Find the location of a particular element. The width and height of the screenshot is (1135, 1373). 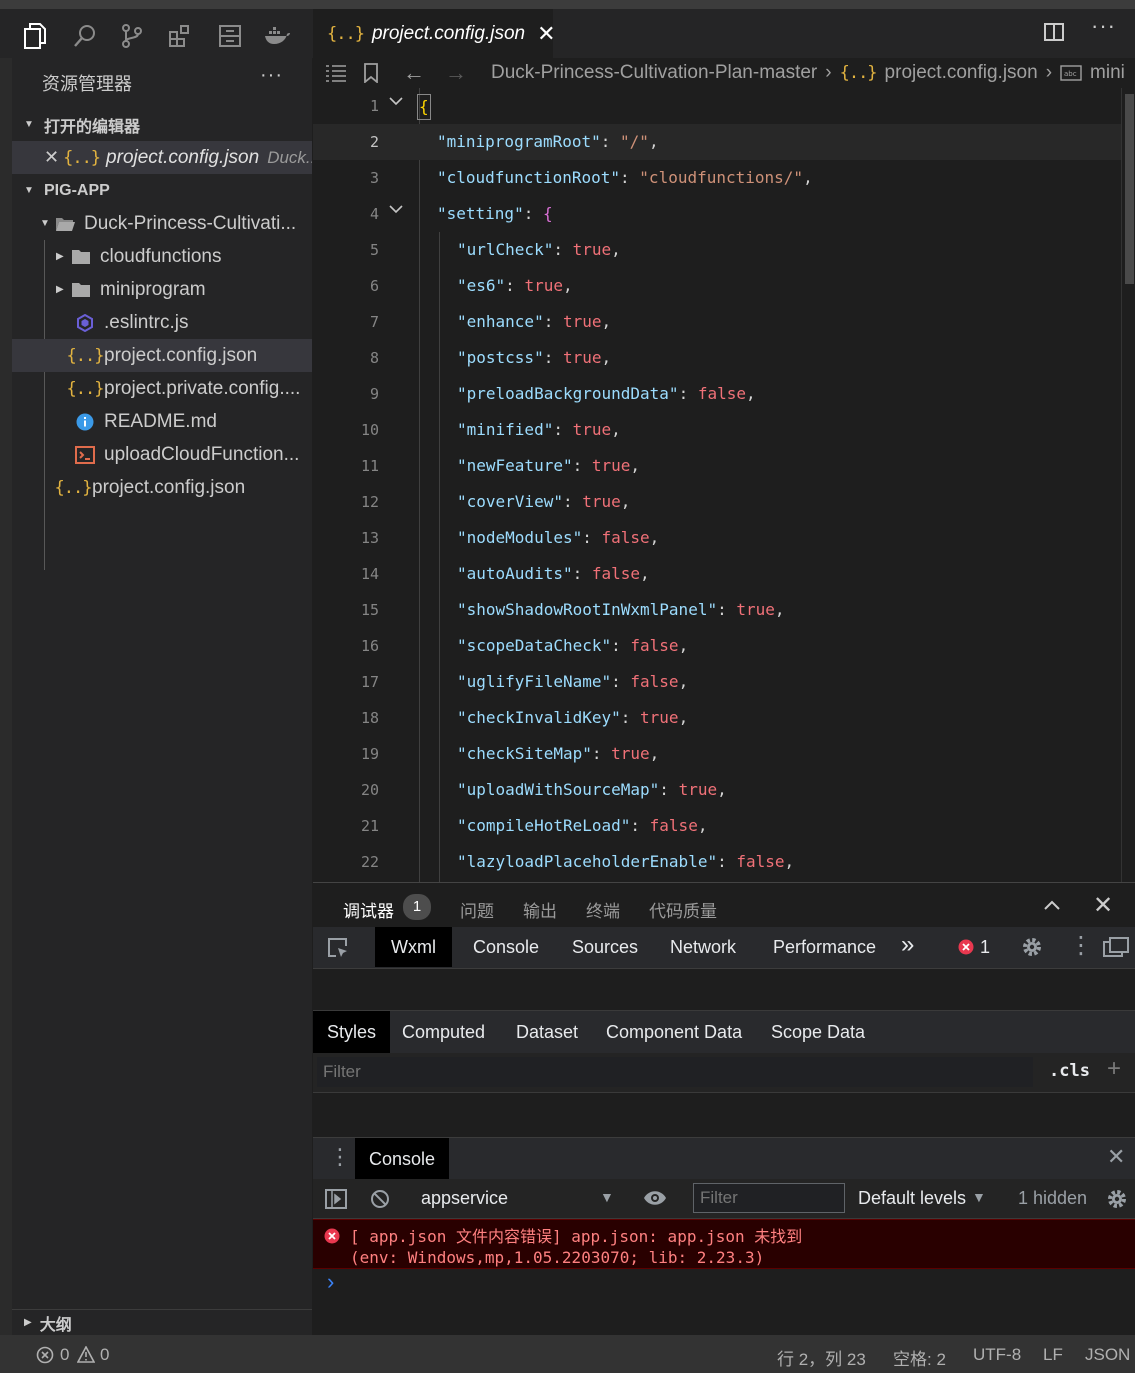

code-key: "cloudfunctionRoot" is located at coordinates (529, 177).